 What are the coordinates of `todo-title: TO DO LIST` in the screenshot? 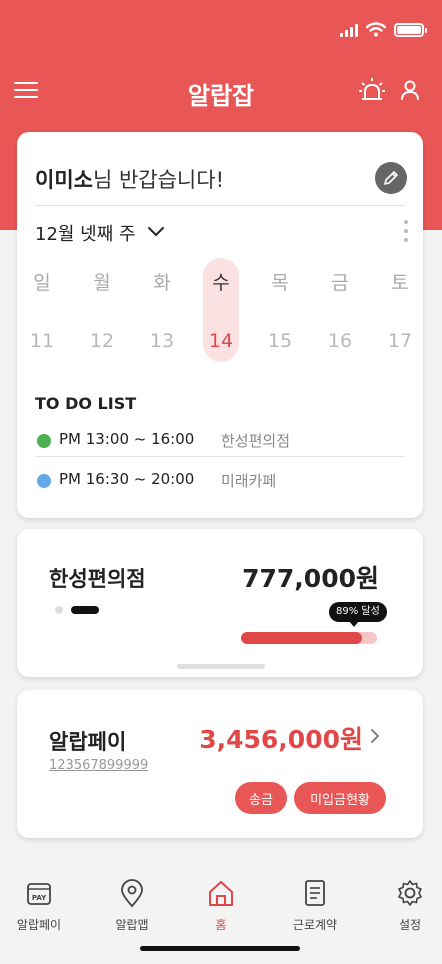 It's located at (86, 403).